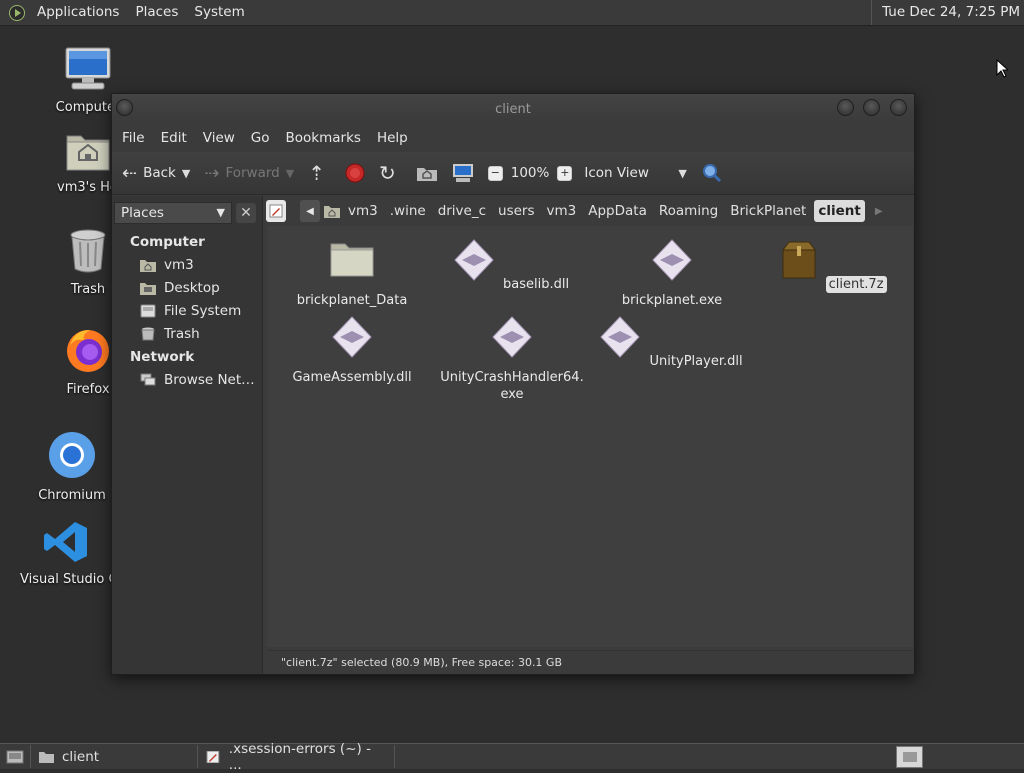 This screenshot has height=773, width=1024. Describe the element at coordinates (909, 757) in the screenshot. I see `workspace-switcher` at that location.